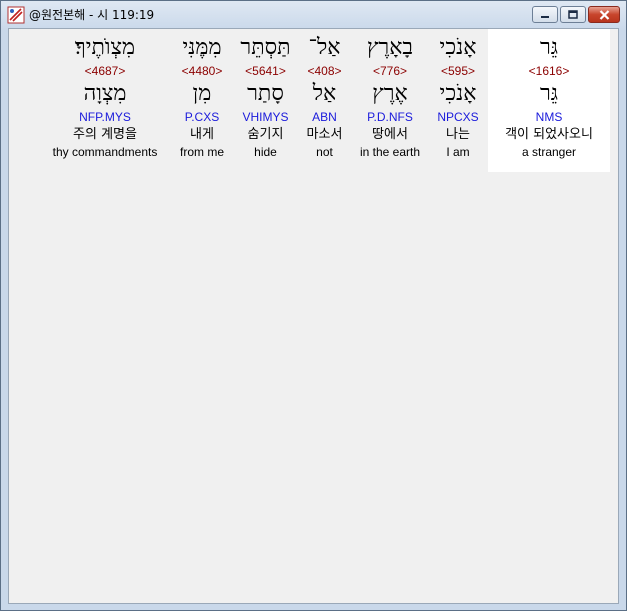  I want to click on hebrew-lemma: סָתַר, so click(265, 93).